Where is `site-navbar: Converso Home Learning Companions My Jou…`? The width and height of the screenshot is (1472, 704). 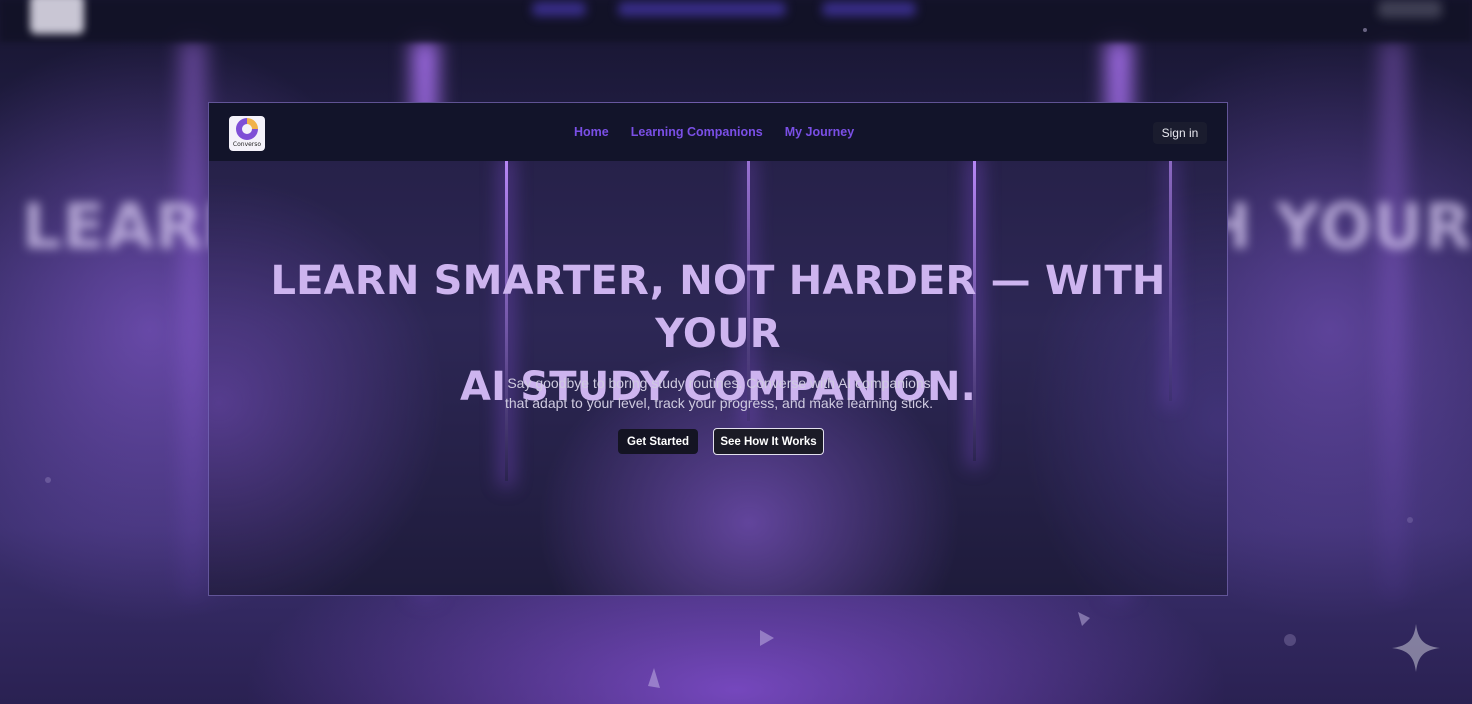
site-navbar: Converso Home Learning Companions My Jou… is located at coordinates (718, 132).